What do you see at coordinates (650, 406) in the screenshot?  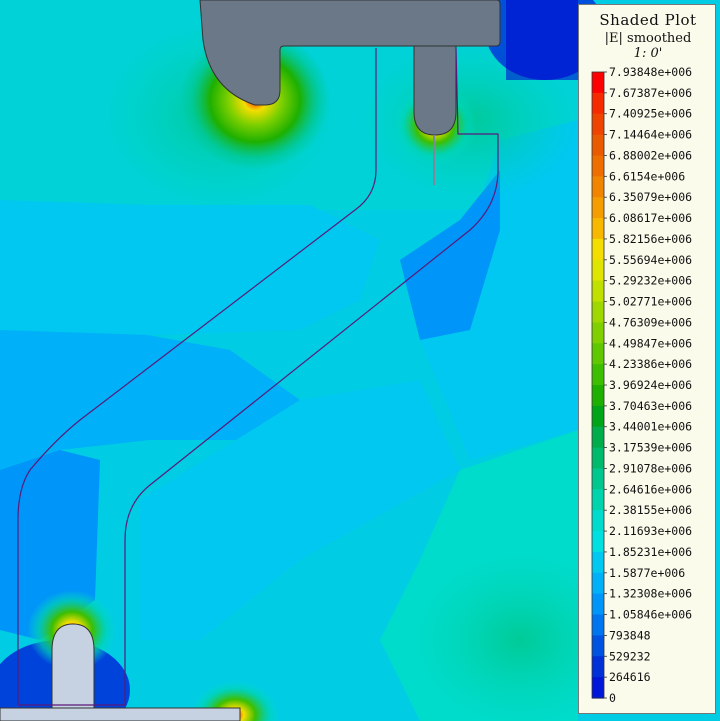 I see `colorbar-label: 3.70463e+006` at bounding box center [650, 406].